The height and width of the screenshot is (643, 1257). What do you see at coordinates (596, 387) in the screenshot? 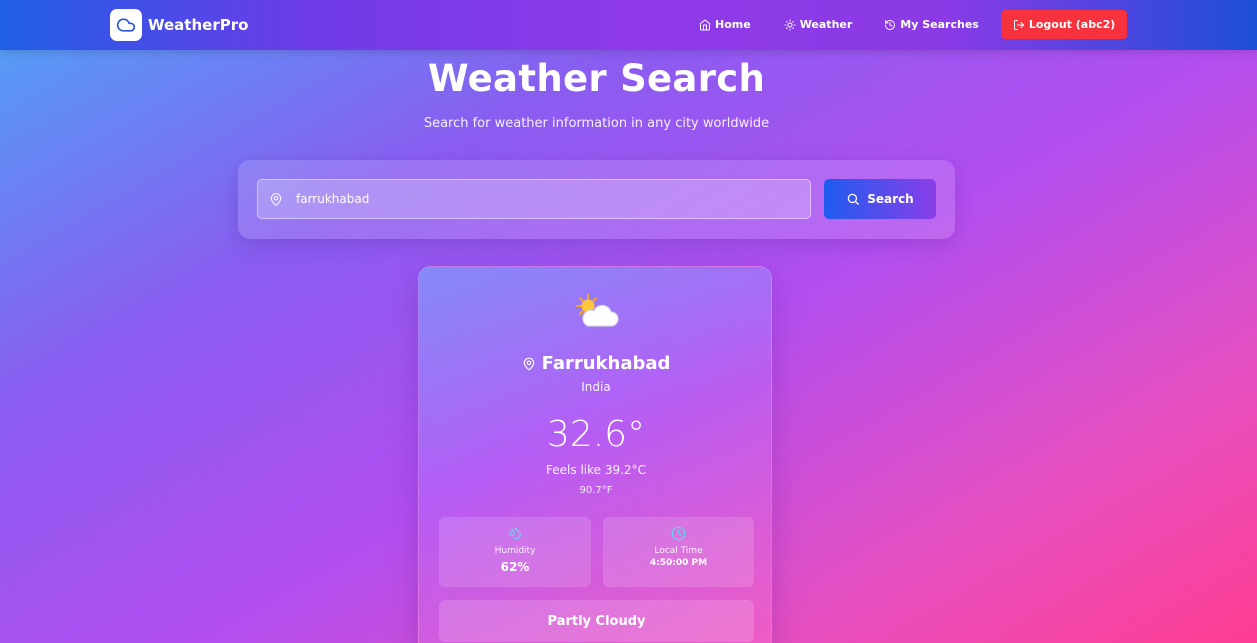
I see `country-name: India` at bounding box center [596, 387].